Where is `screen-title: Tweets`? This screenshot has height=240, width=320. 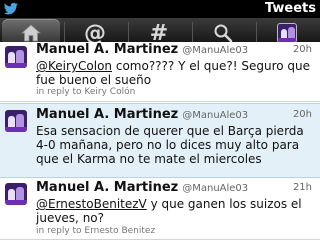
screen-title: Tweets is located at coordinates (290, 8).